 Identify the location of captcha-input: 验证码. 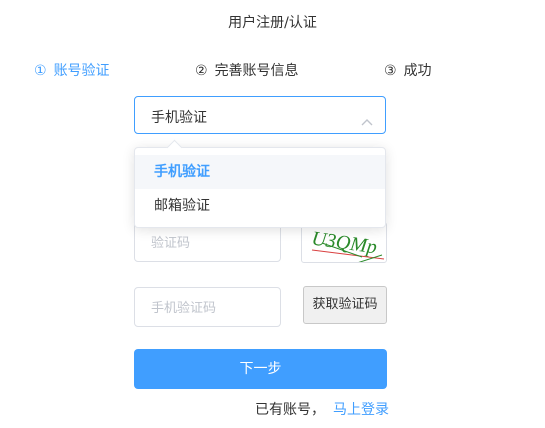
(207, 242).